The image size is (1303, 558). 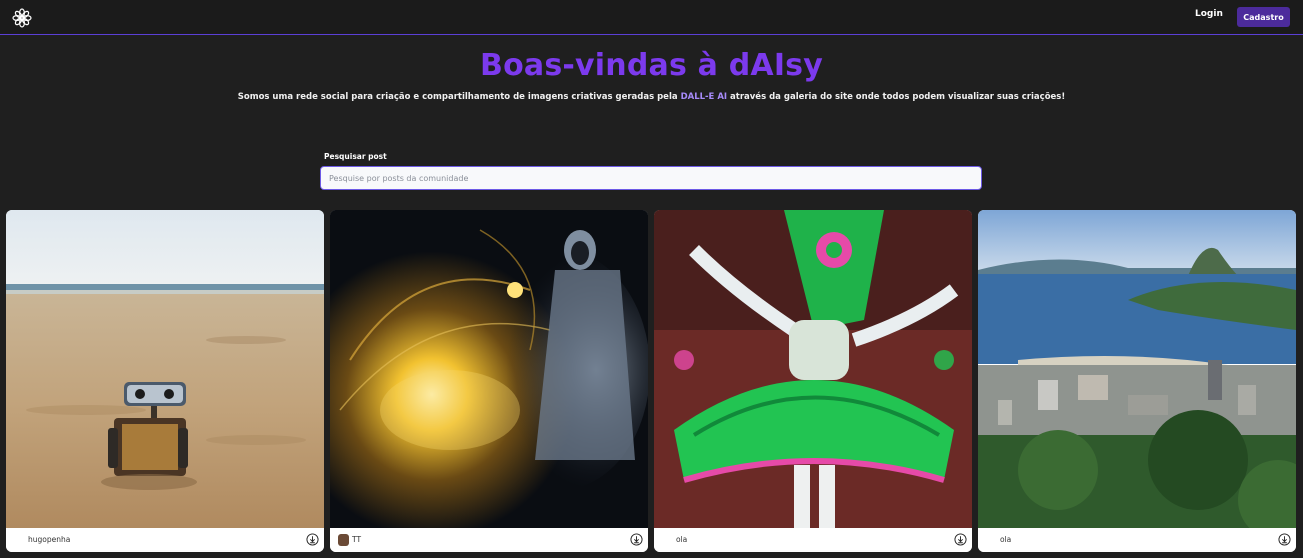 What do you see at coordinates (1137, 369) in the screenshot?
I see `post-image-rio-view` at bounding box center [1137, 369].